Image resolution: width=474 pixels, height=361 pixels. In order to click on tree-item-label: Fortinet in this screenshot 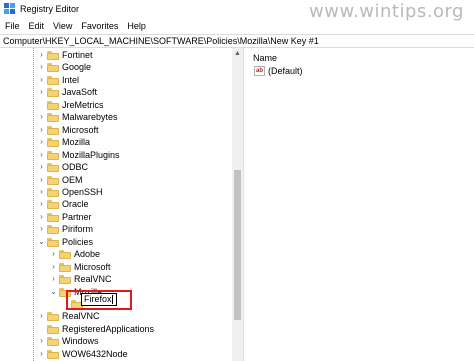, I will do `click(77, 55)`.